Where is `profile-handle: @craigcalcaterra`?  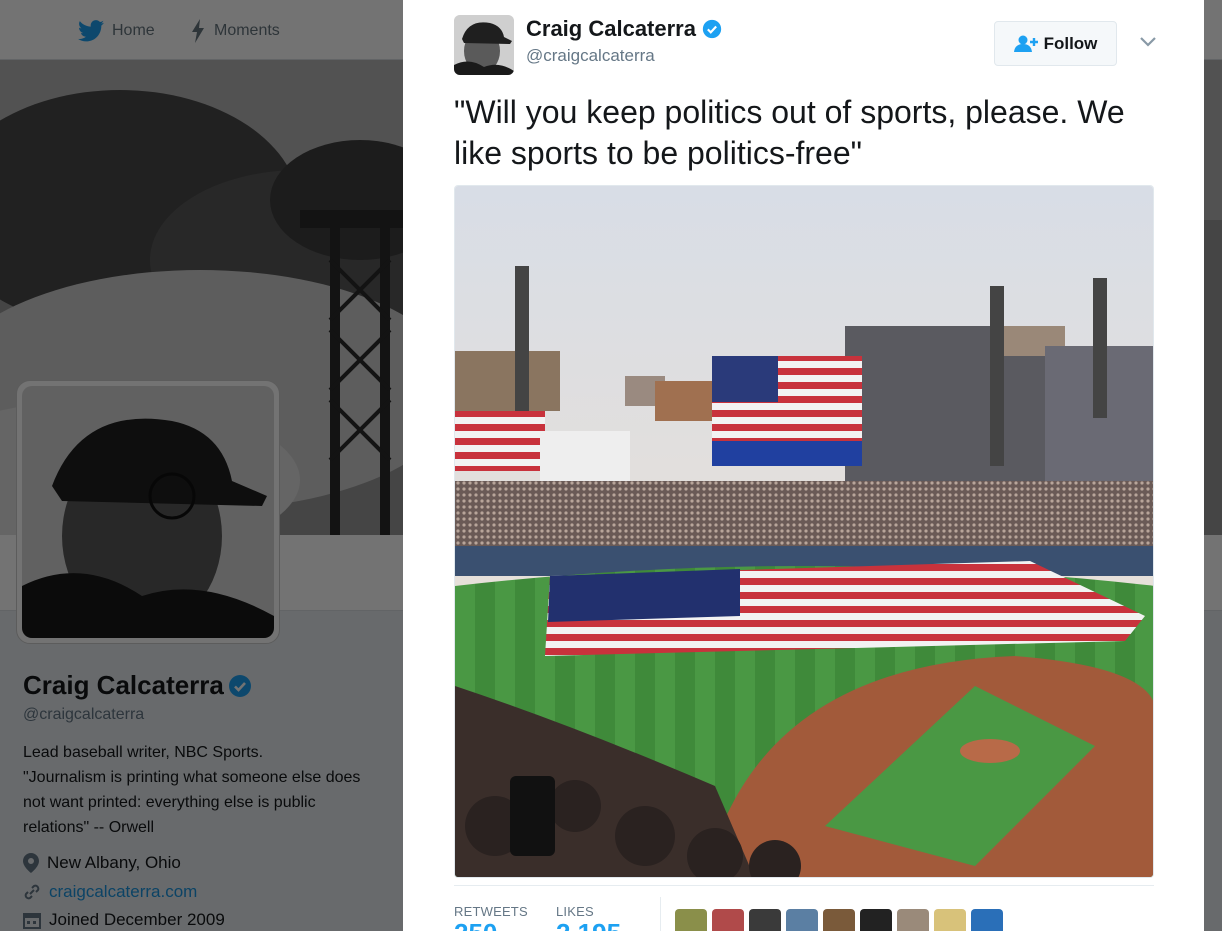
profile-handle: @craigcalcaterra is located at coordinates (83, 715).